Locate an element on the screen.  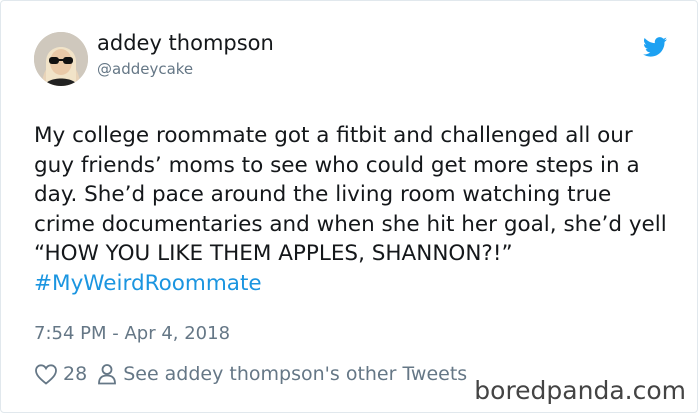
watermark: boredpanda.com is located at coordinates (580, 390).